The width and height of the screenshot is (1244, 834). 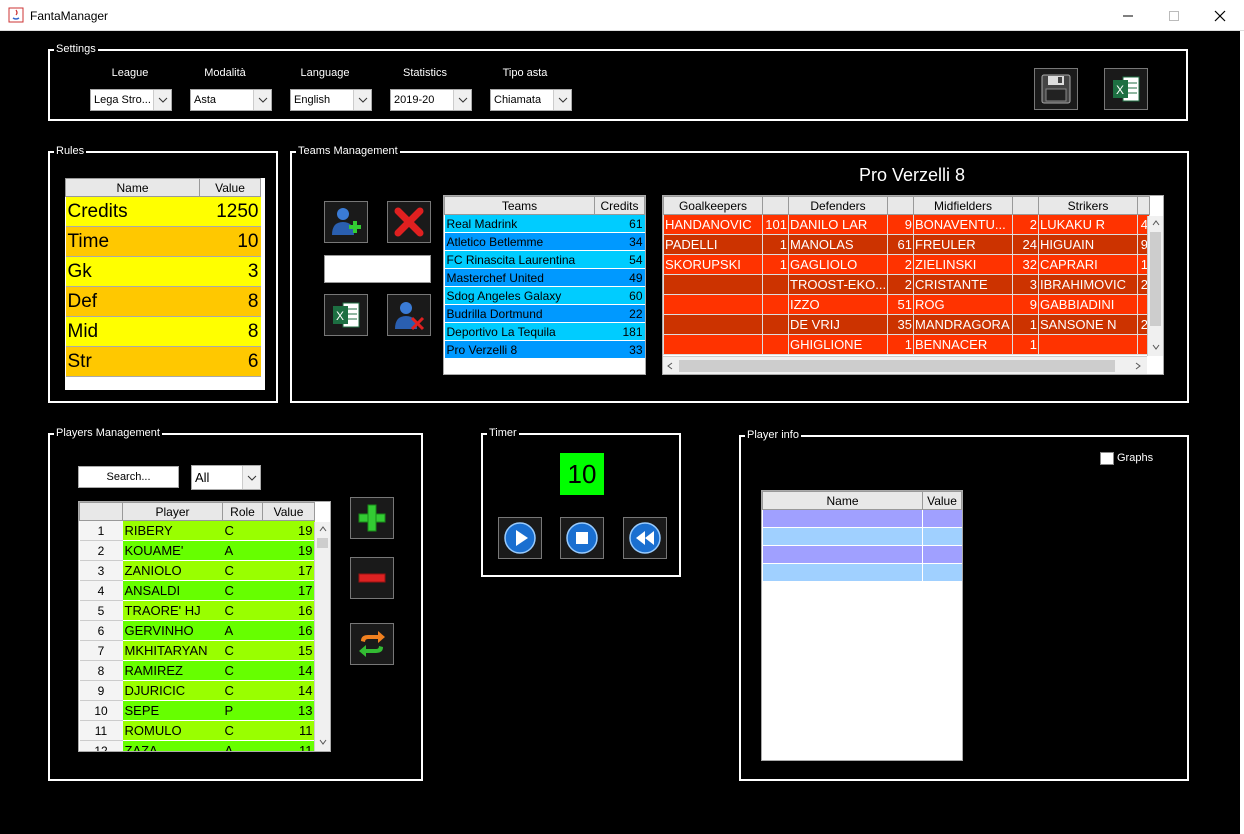 I want to click on rules-row: Gk 3, so click(x=163, y=271).